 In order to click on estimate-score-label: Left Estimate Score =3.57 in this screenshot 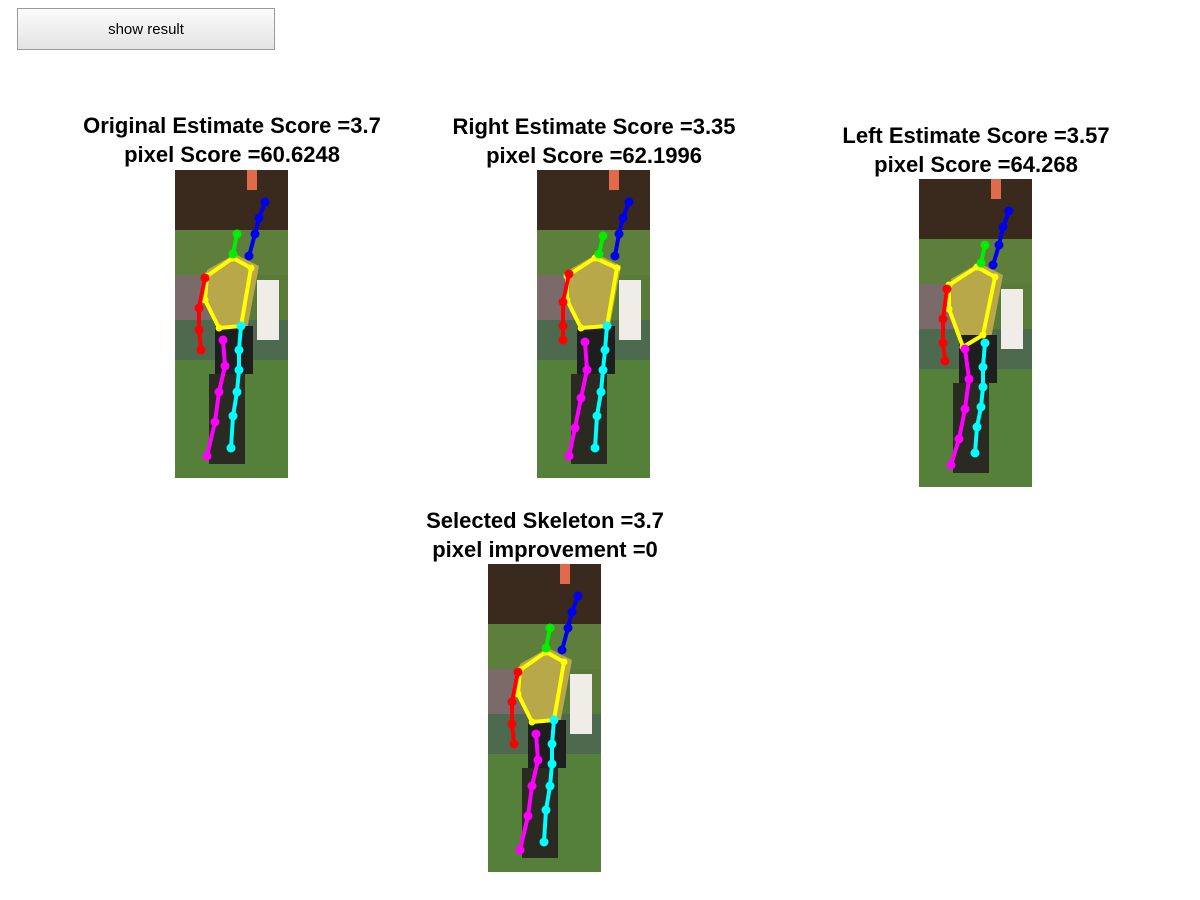, I will do `click(976, 135)`.